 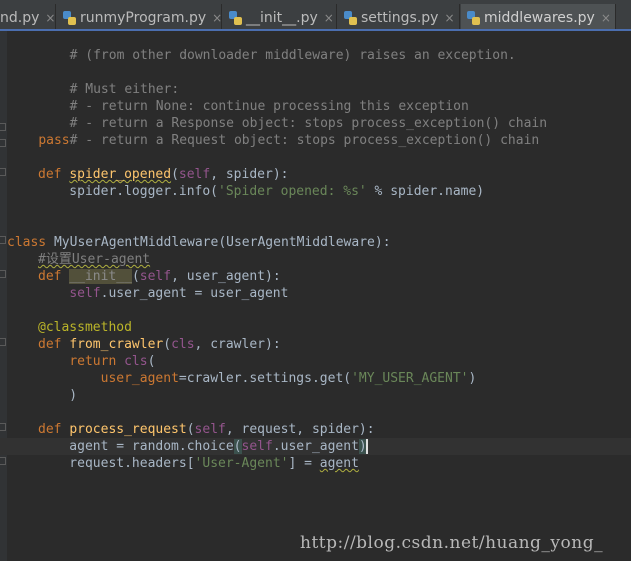 I want to click on code-text: =crawler.settings.get(, so click(x=265, y=378).